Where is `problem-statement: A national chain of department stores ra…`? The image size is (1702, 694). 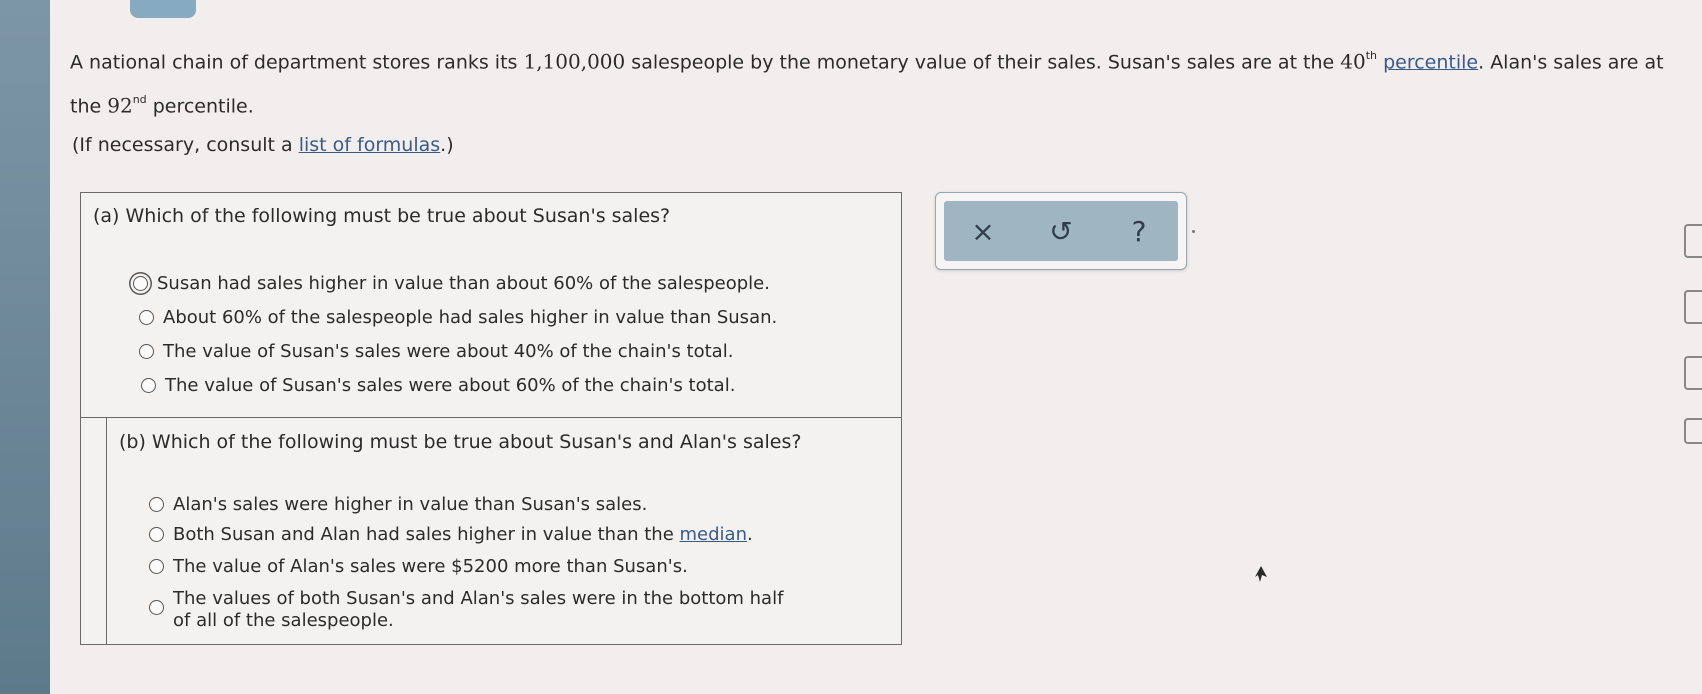
problem-statement: A national chain of department stores ra… is located at coordinates (870, 82).